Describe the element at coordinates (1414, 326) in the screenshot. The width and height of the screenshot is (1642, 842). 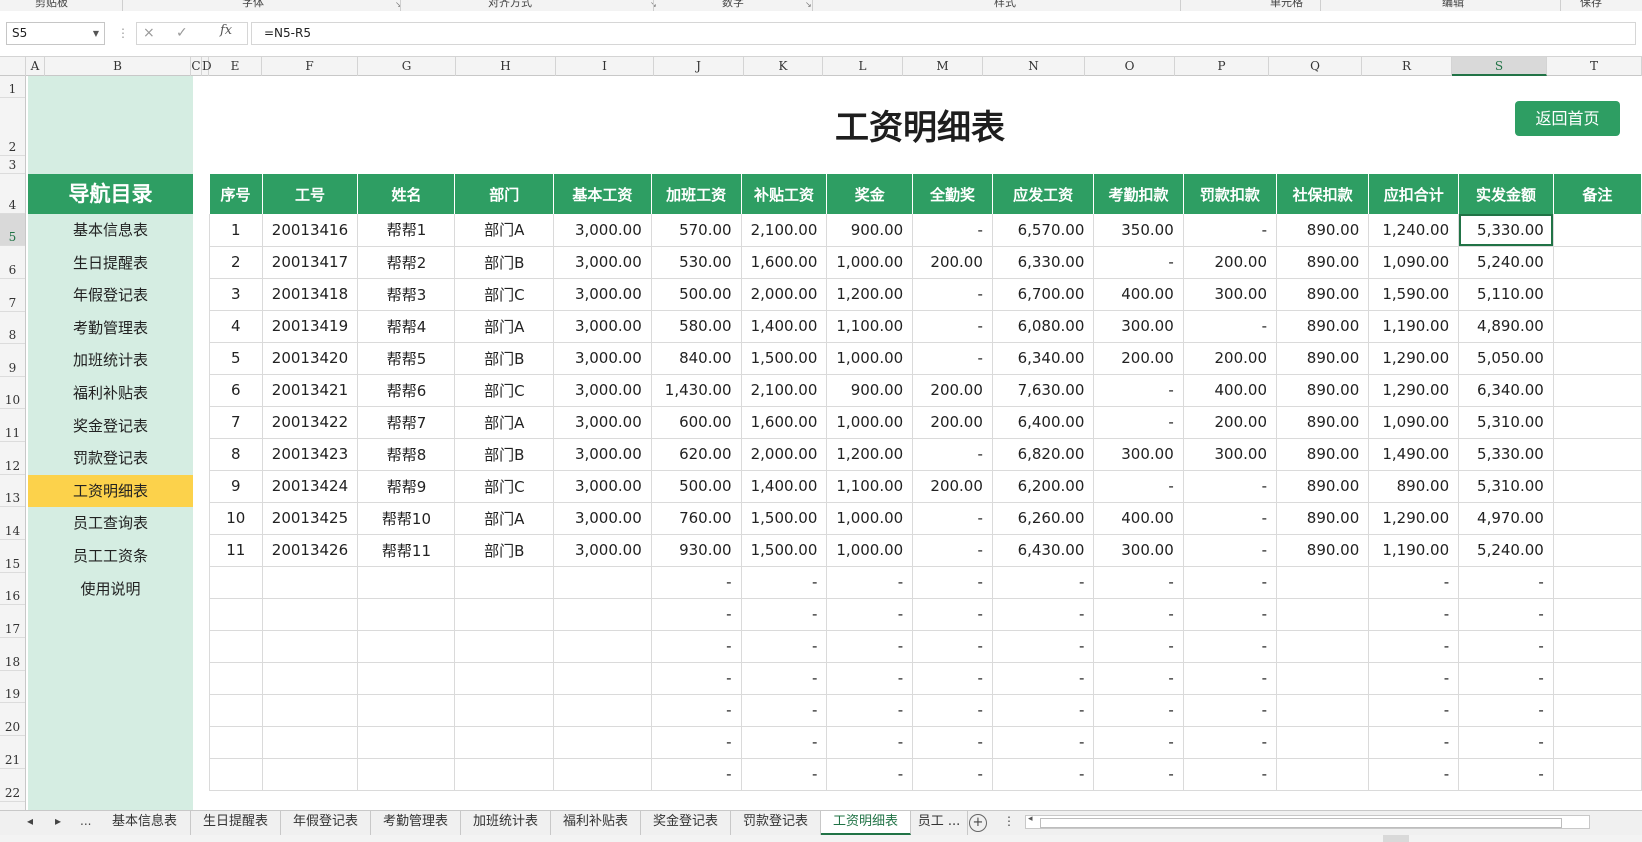
I see `table-cell: 1,190.00` at that location.